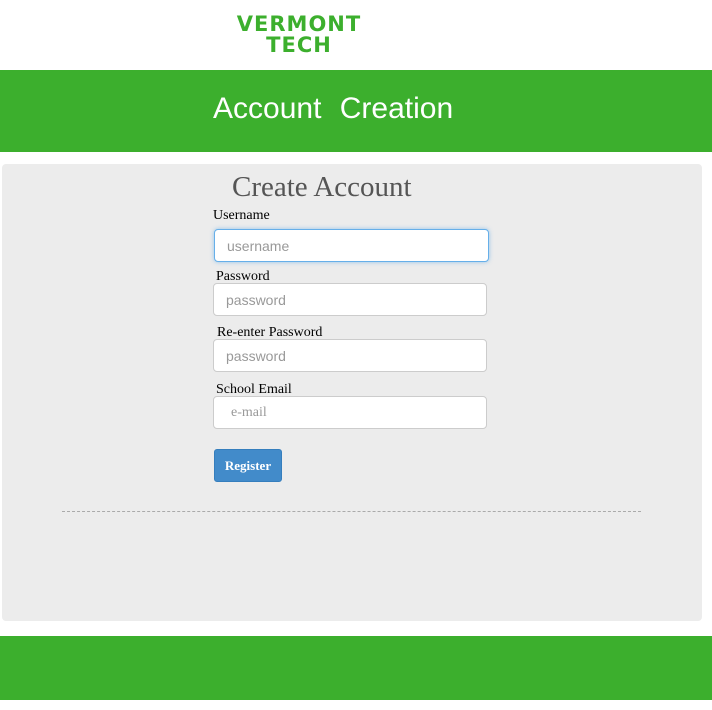 This screenshot has height=710, width=712. What do you see at coordinates (356, 668) in the screenshot?
I see `footer-bar` at bounding box center [356, 668].